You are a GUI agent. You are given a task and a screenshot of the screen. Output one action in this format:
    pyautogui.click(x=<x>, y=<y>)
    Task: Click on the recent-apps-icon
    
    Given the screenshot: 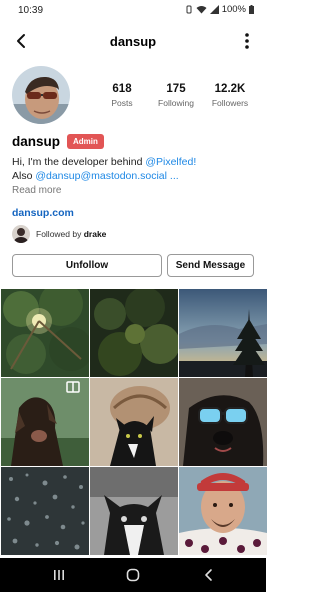 What is the action you would take?
    pyautogui.click(x=59, y=575)
    